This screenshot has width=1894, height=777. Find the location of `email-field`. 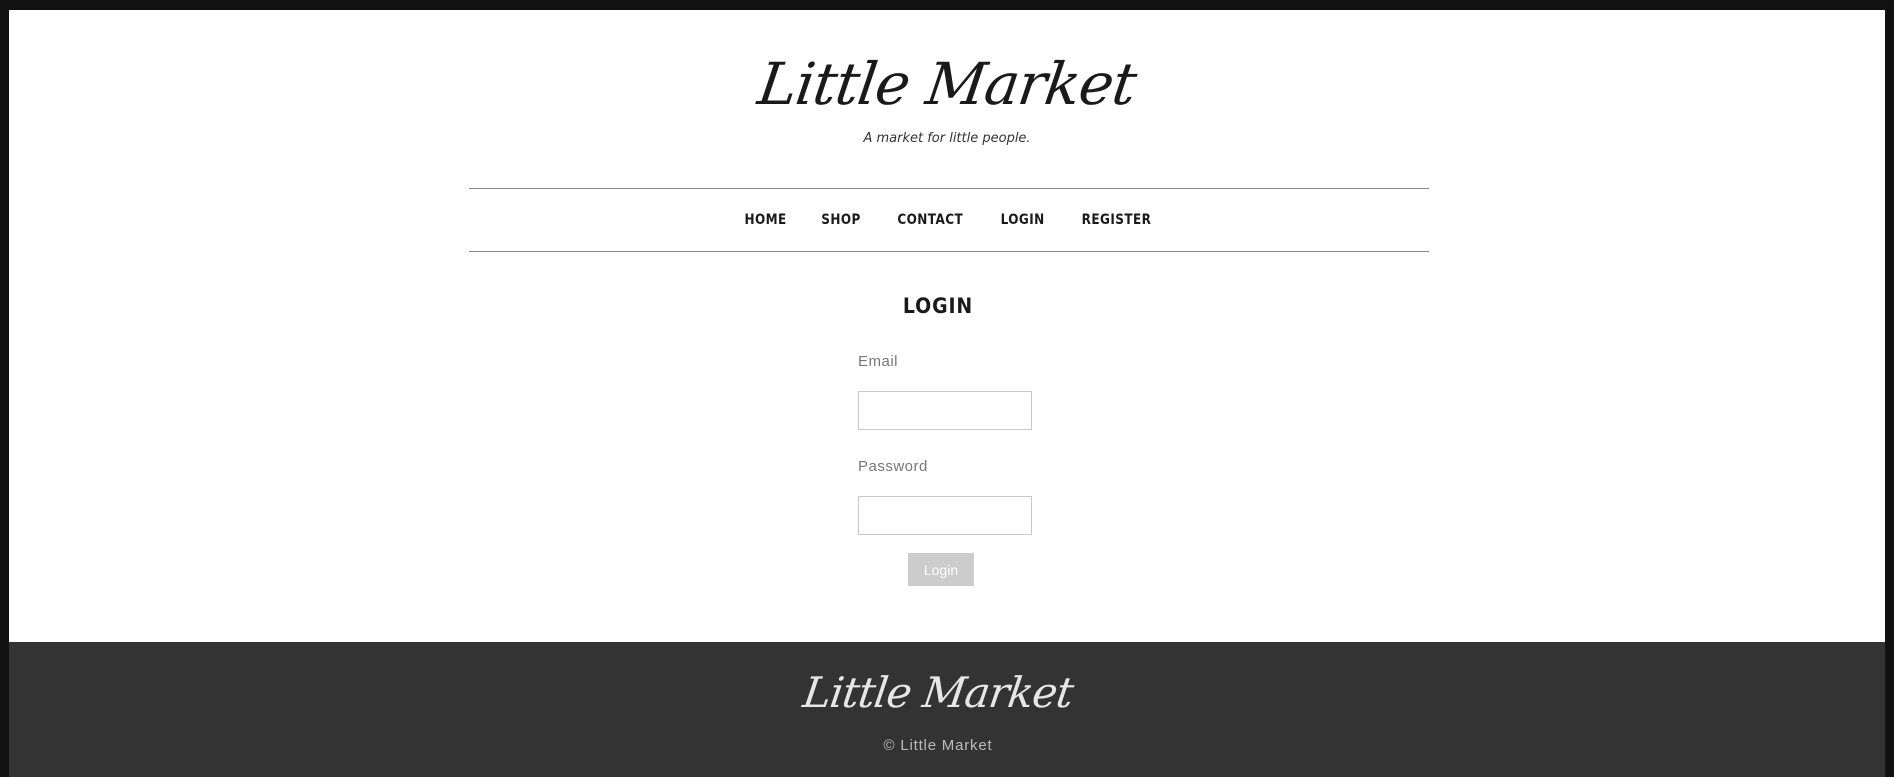

email-field is located at coordinates (945, 410).